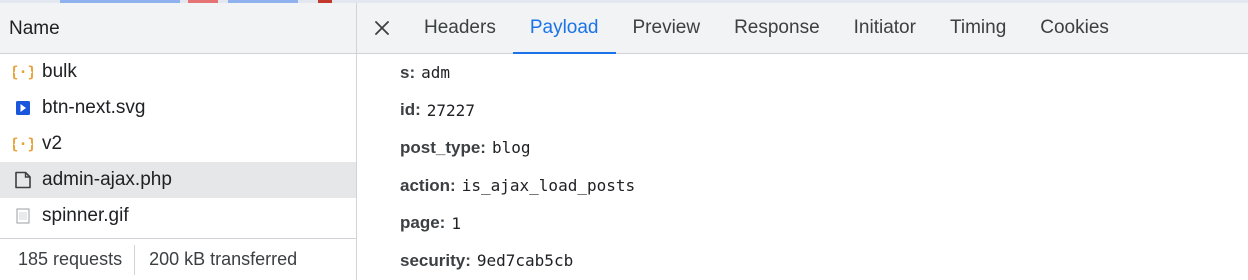 The height and width of the screenshot is (280, 1248). Describe the element at coordinates (178, 180) in the screenshot. I see `request-row-admin-ajax-php: admin-ajax.php` at that location.